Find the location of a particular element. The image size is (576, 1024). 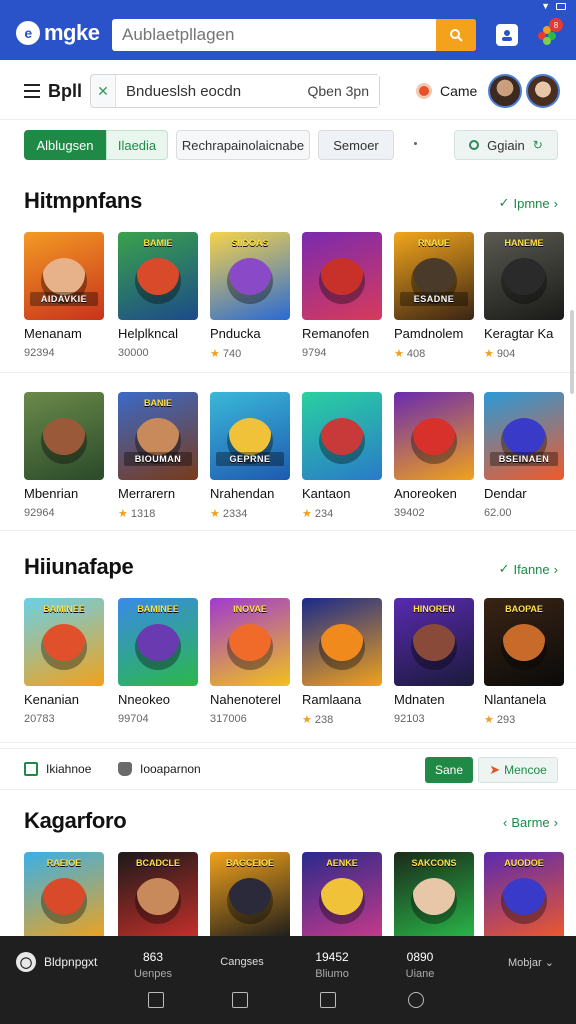

mobile-dropdown: Mobjar ⌄ is located at coordinates (531, 962).